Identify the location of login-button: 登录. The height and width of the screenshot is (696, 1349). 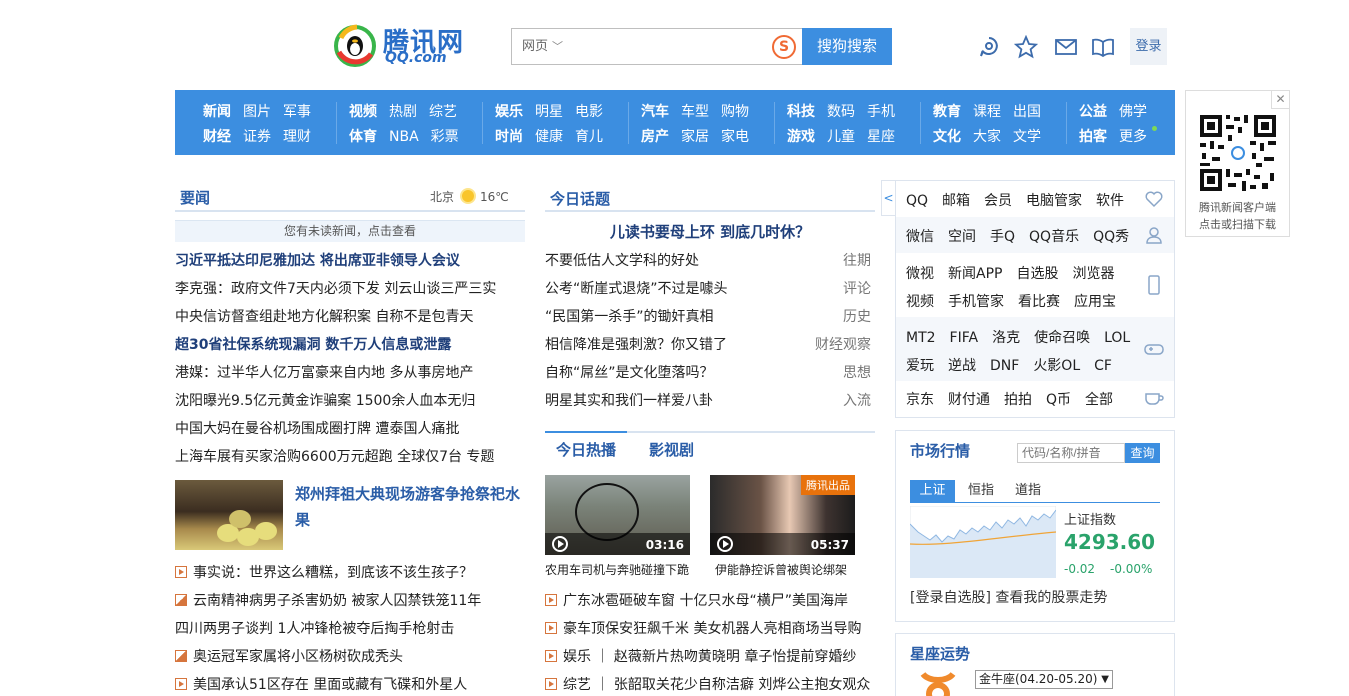
(1148, 46).